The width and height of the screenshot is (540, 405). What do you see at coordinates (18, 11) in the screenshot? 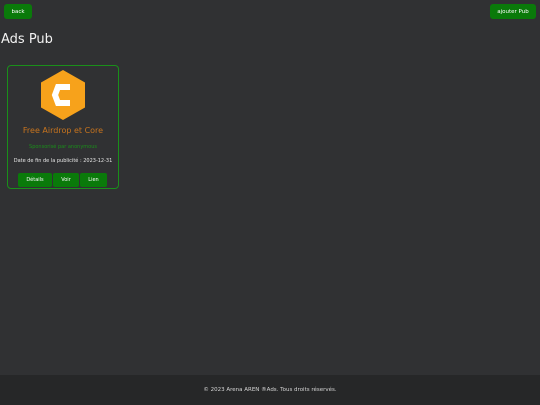
I see `back-button: back` at bounding box center [18, 11].